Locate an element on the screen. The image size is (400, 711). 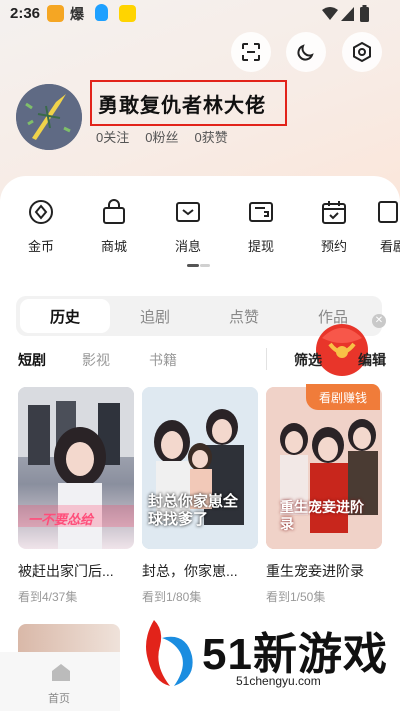
profile-stats: 0关注 0粉丝 0获赞 is located at coordinates (162, 136).